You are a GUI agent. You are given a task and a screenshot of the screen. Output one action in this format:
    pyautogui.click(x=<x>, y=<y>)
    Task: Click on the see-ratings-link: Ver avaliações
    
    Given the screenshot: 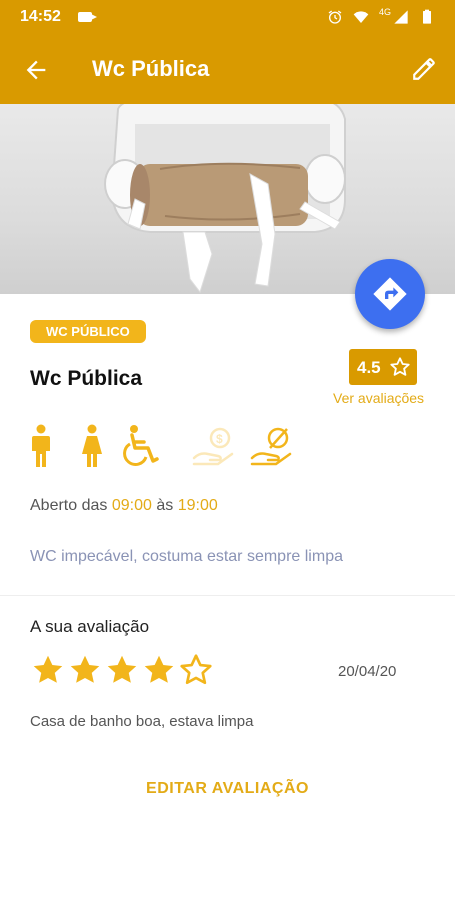 What is the action you would take?
    pyautogui.click(x=378, y=398)
    